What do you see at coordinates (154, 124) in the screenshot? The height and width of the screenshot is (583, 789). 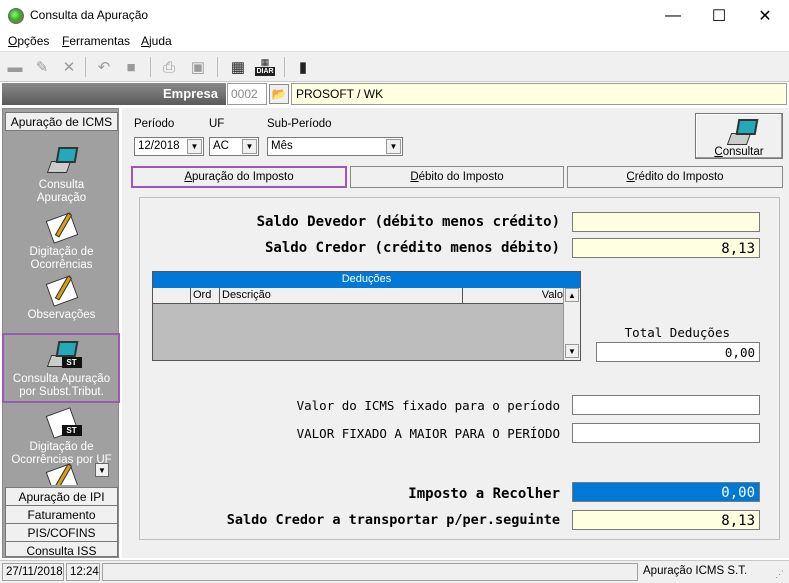 I see `periodo-label: Período` at bounding box center [154, 124].